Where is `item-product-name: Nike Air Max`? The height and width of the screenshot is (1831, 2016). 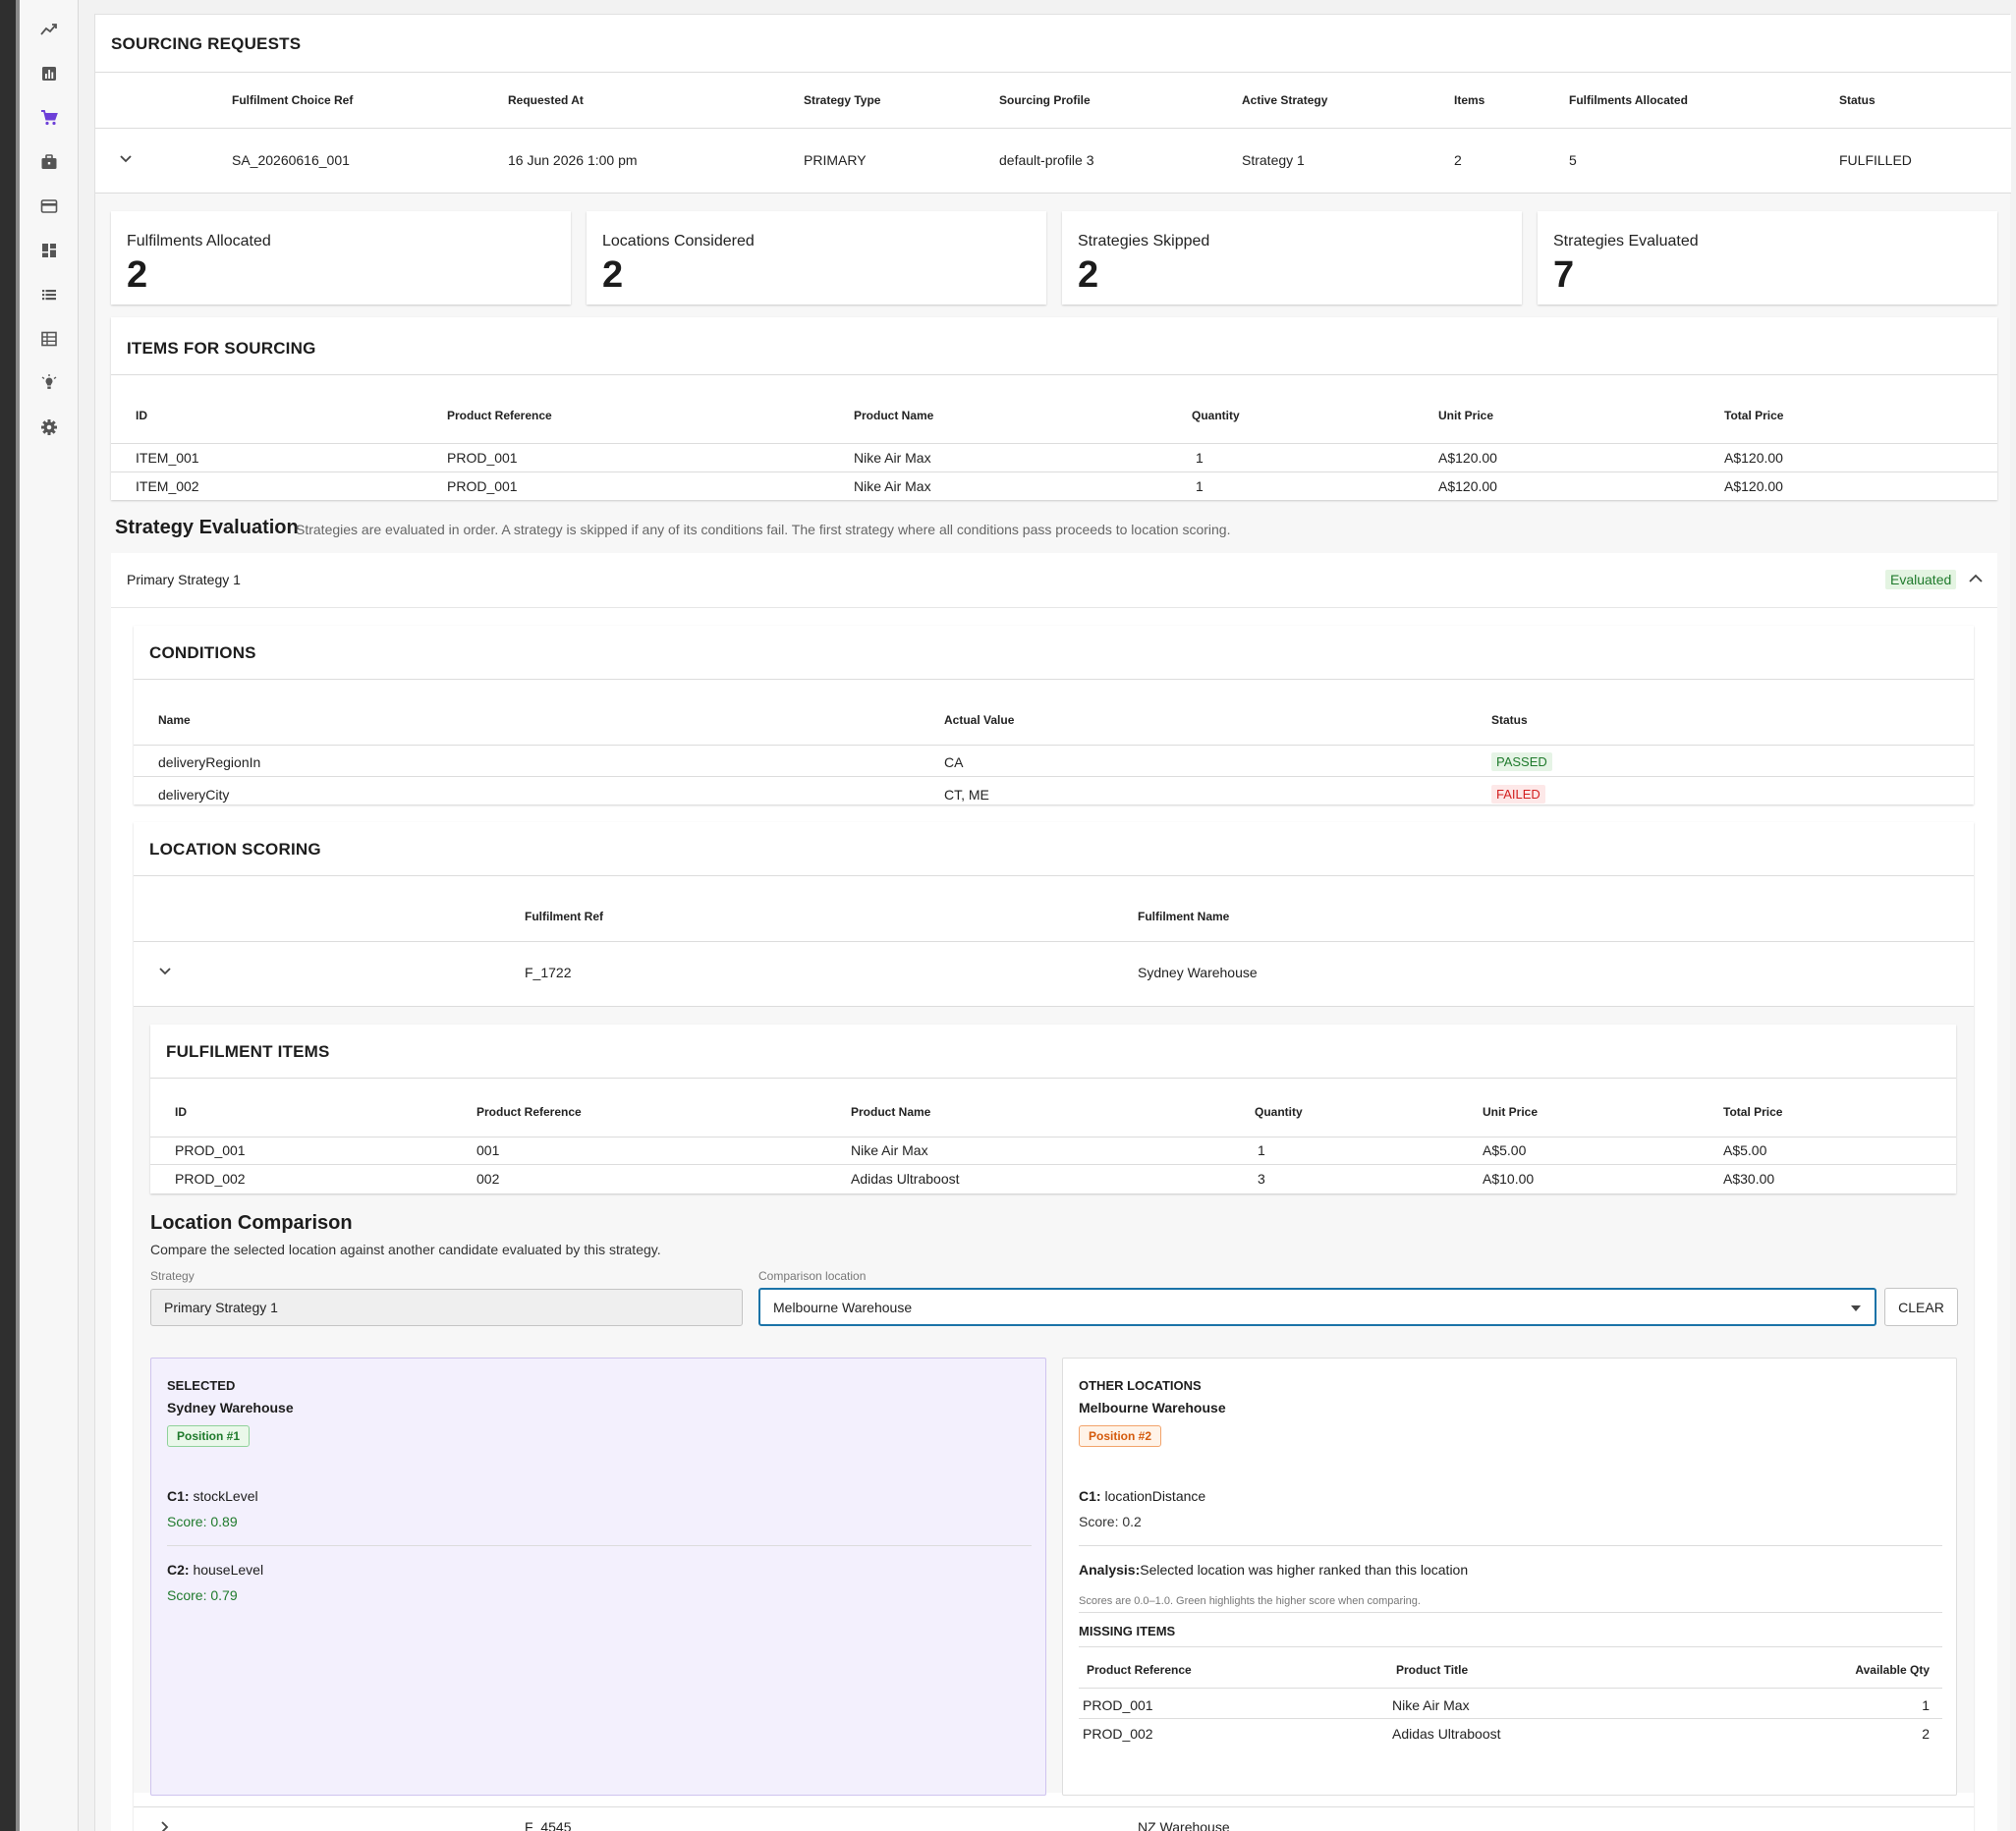 item-product-name: Nike Air Max is located at coordinates (892, 458).